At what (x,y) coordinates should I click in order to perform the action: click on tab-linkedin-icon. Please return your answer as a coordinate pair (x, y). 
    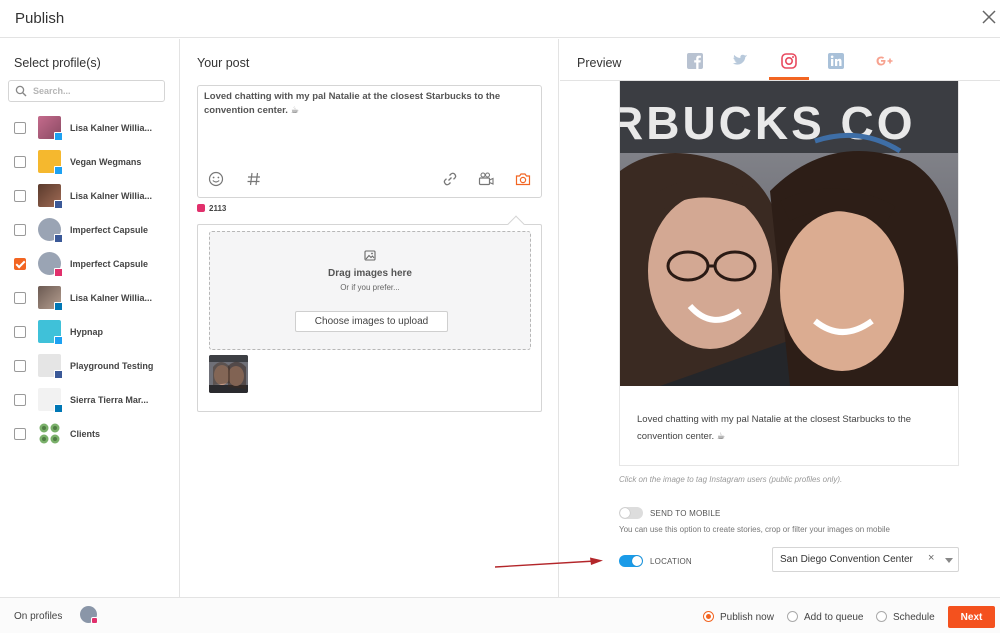
    Looking at the image, I should click on (836, 61).